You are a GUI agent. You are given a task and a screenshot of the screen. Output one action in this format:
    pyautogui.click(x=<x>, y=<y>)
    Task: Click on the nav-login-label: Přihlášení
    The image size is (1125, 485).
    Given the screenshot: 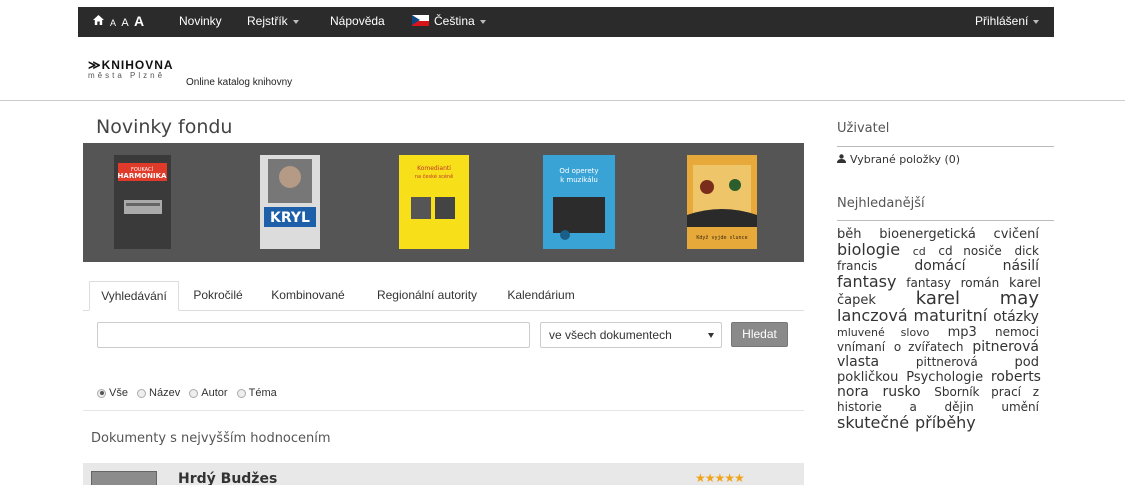 What is the action you would take?
    pyautogui.click(x=1002, y=21)
    